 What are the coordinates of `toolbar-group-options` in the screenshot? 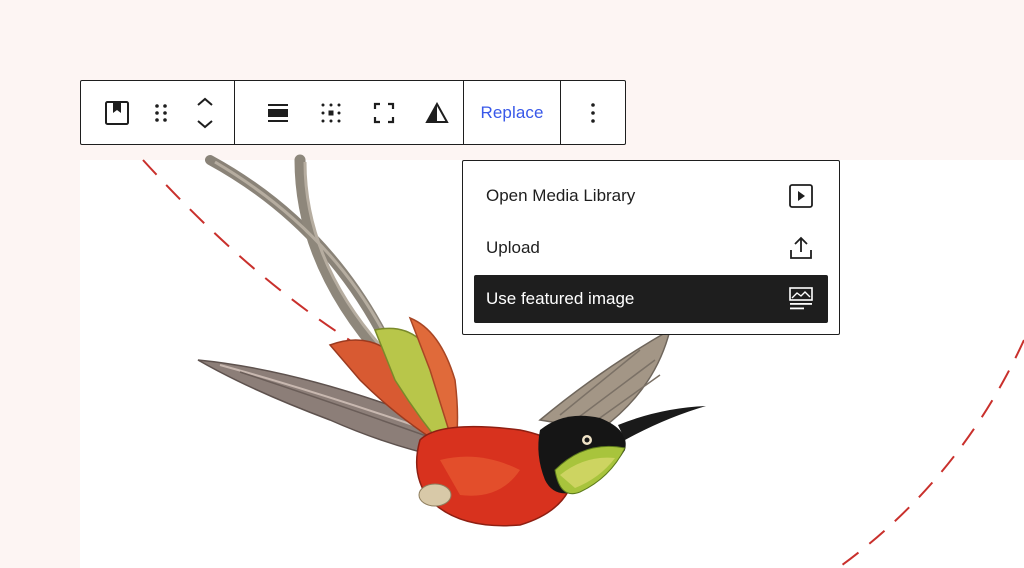 It's located at (593, 112).